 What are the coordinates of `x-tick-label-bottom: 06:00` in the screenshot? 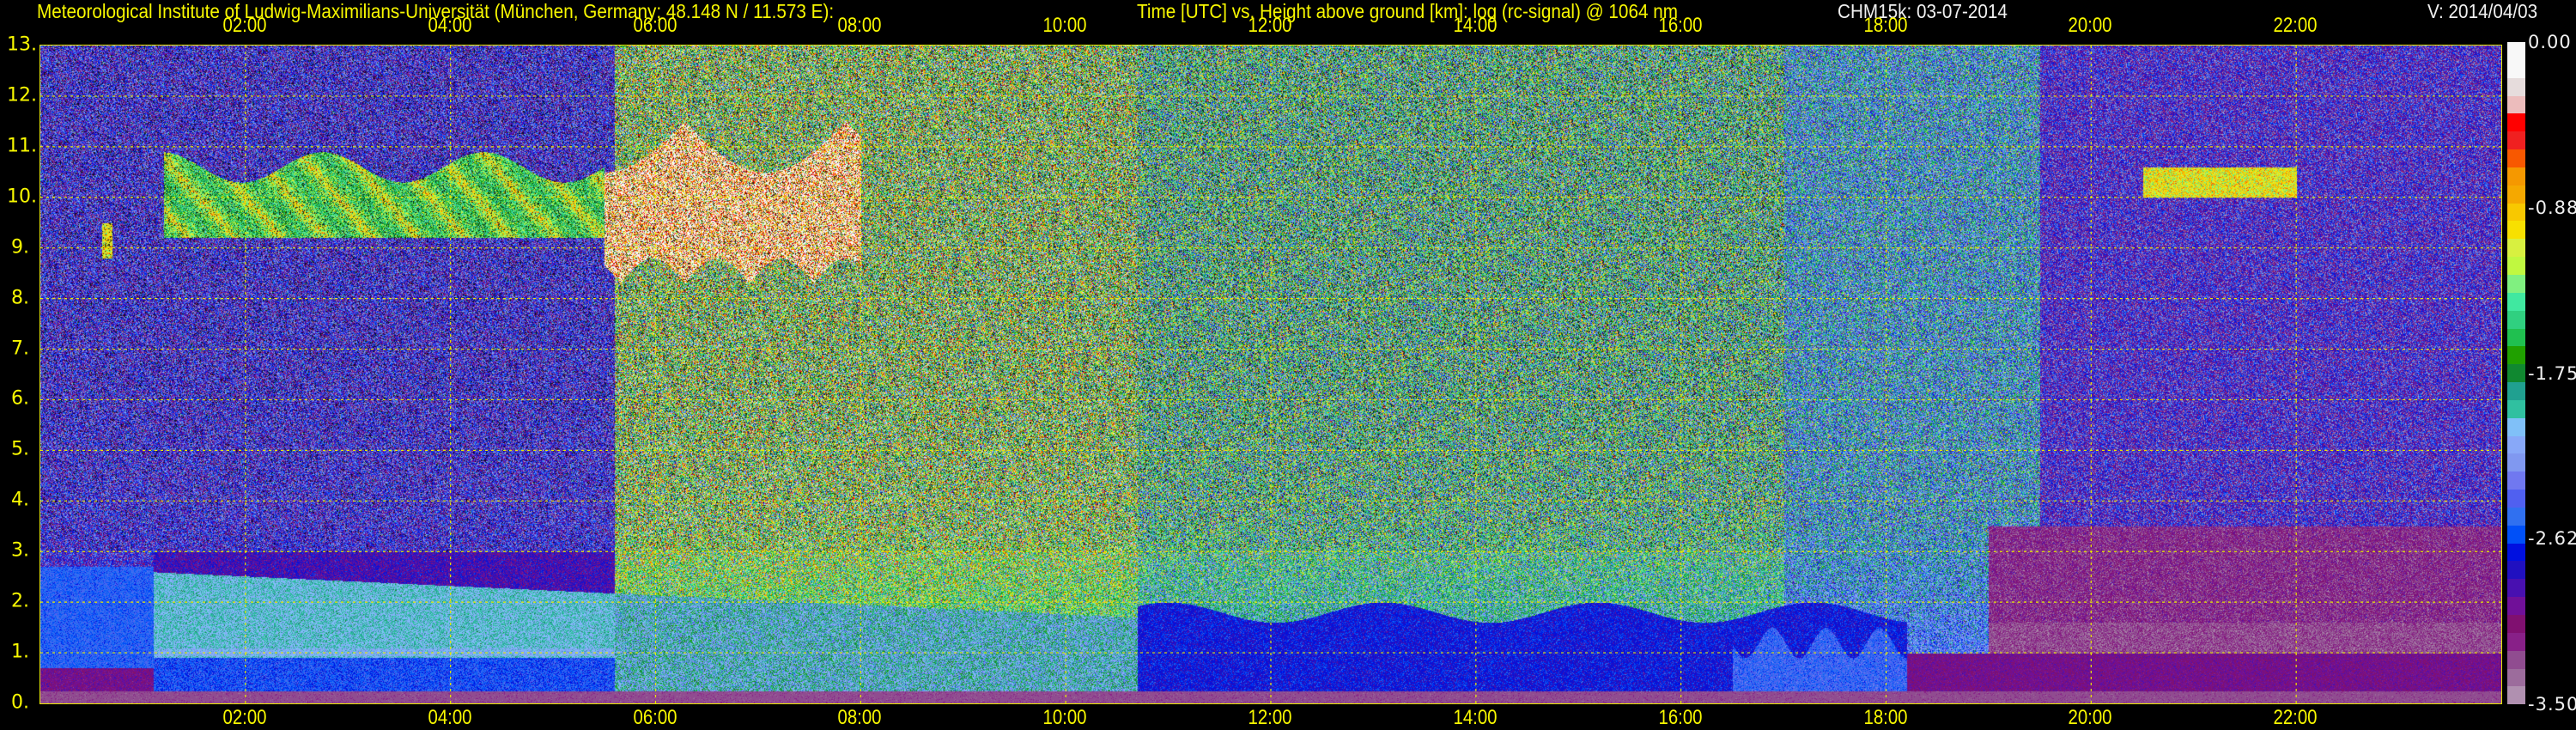 It's located at (654, 717).